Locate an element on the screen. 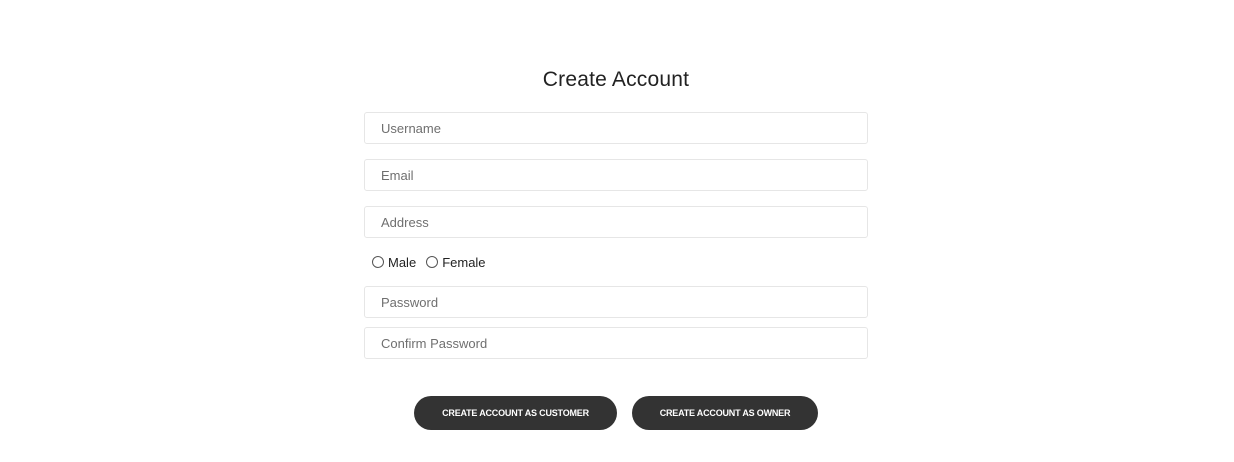 This screenshot has width=1234, height=462. radio-button-female is located at coordinates (432, 262).